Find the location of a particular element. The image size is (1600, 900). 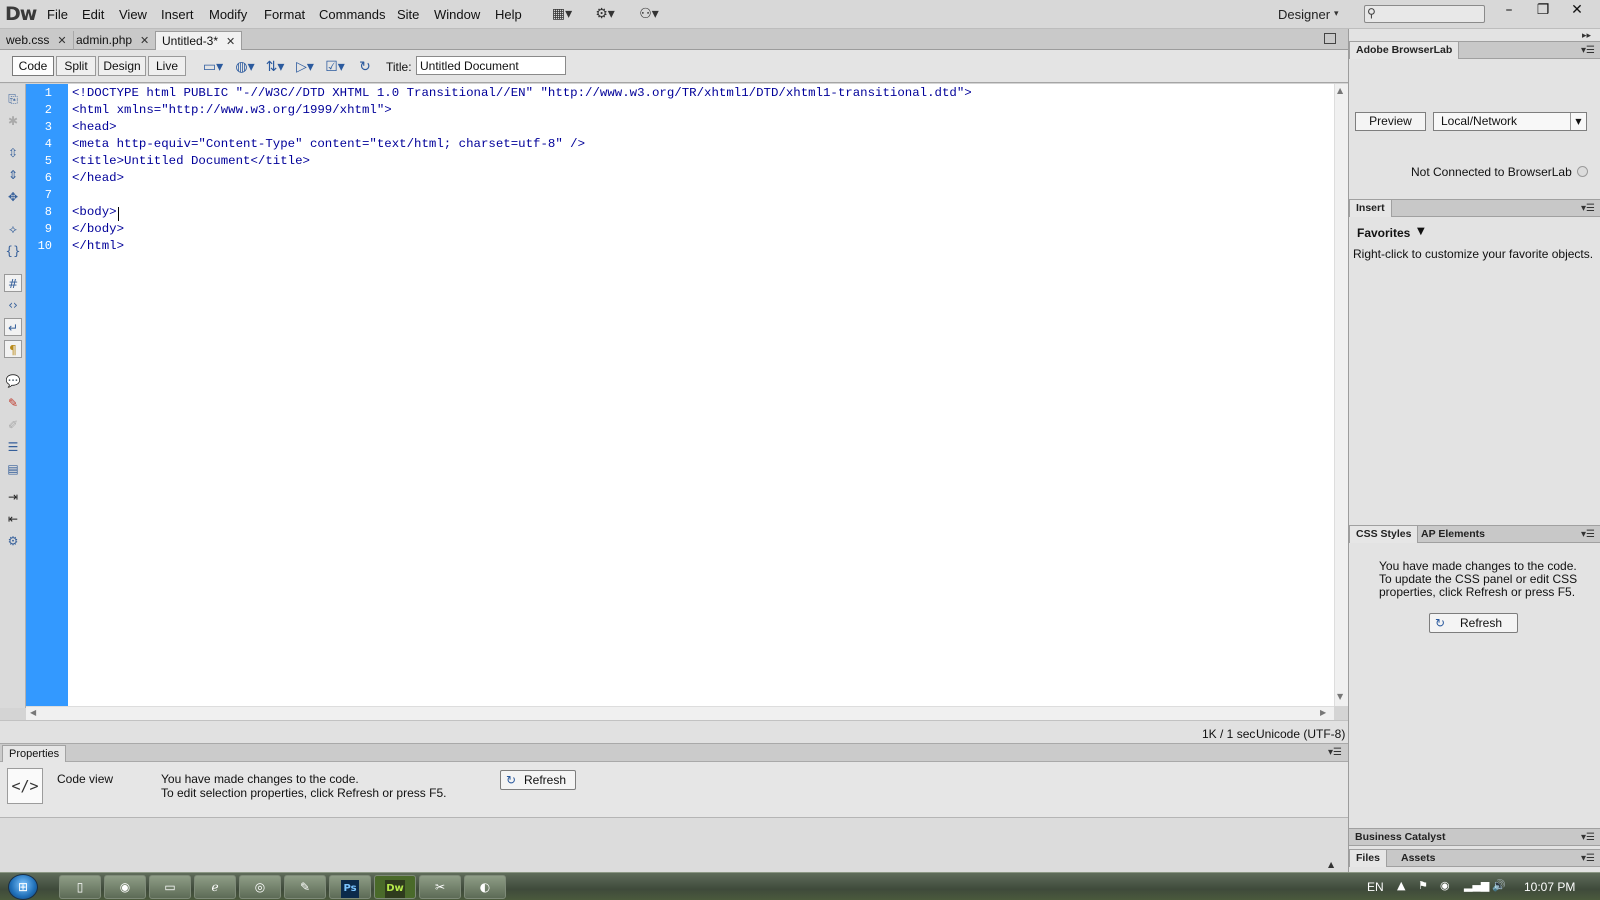

browser-preview-icon: ◍▾ is located at coordinates (245, 67).